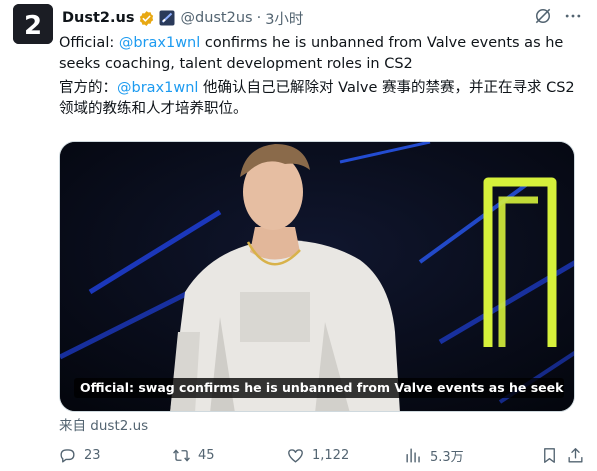  What do you see at coordinates (89, 43) in the screenshot?
I see `text-prefix: Official:` at bounding box center [89, 43].